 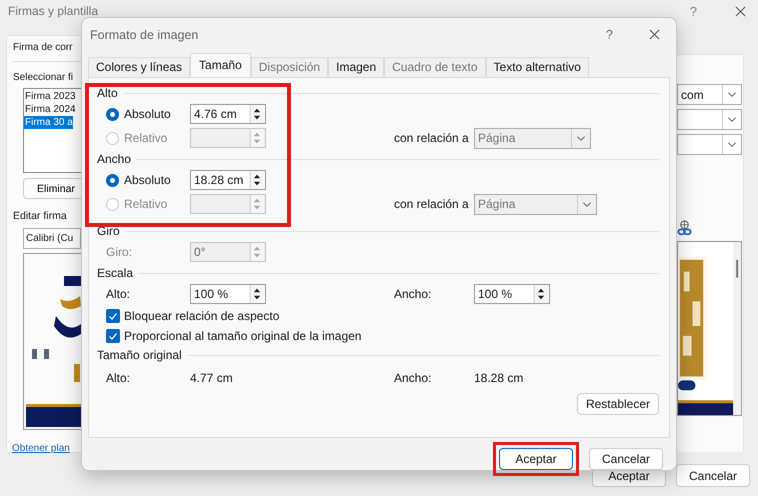 I want to click on group-title: Tamaño original, so click(x=139, y=355).